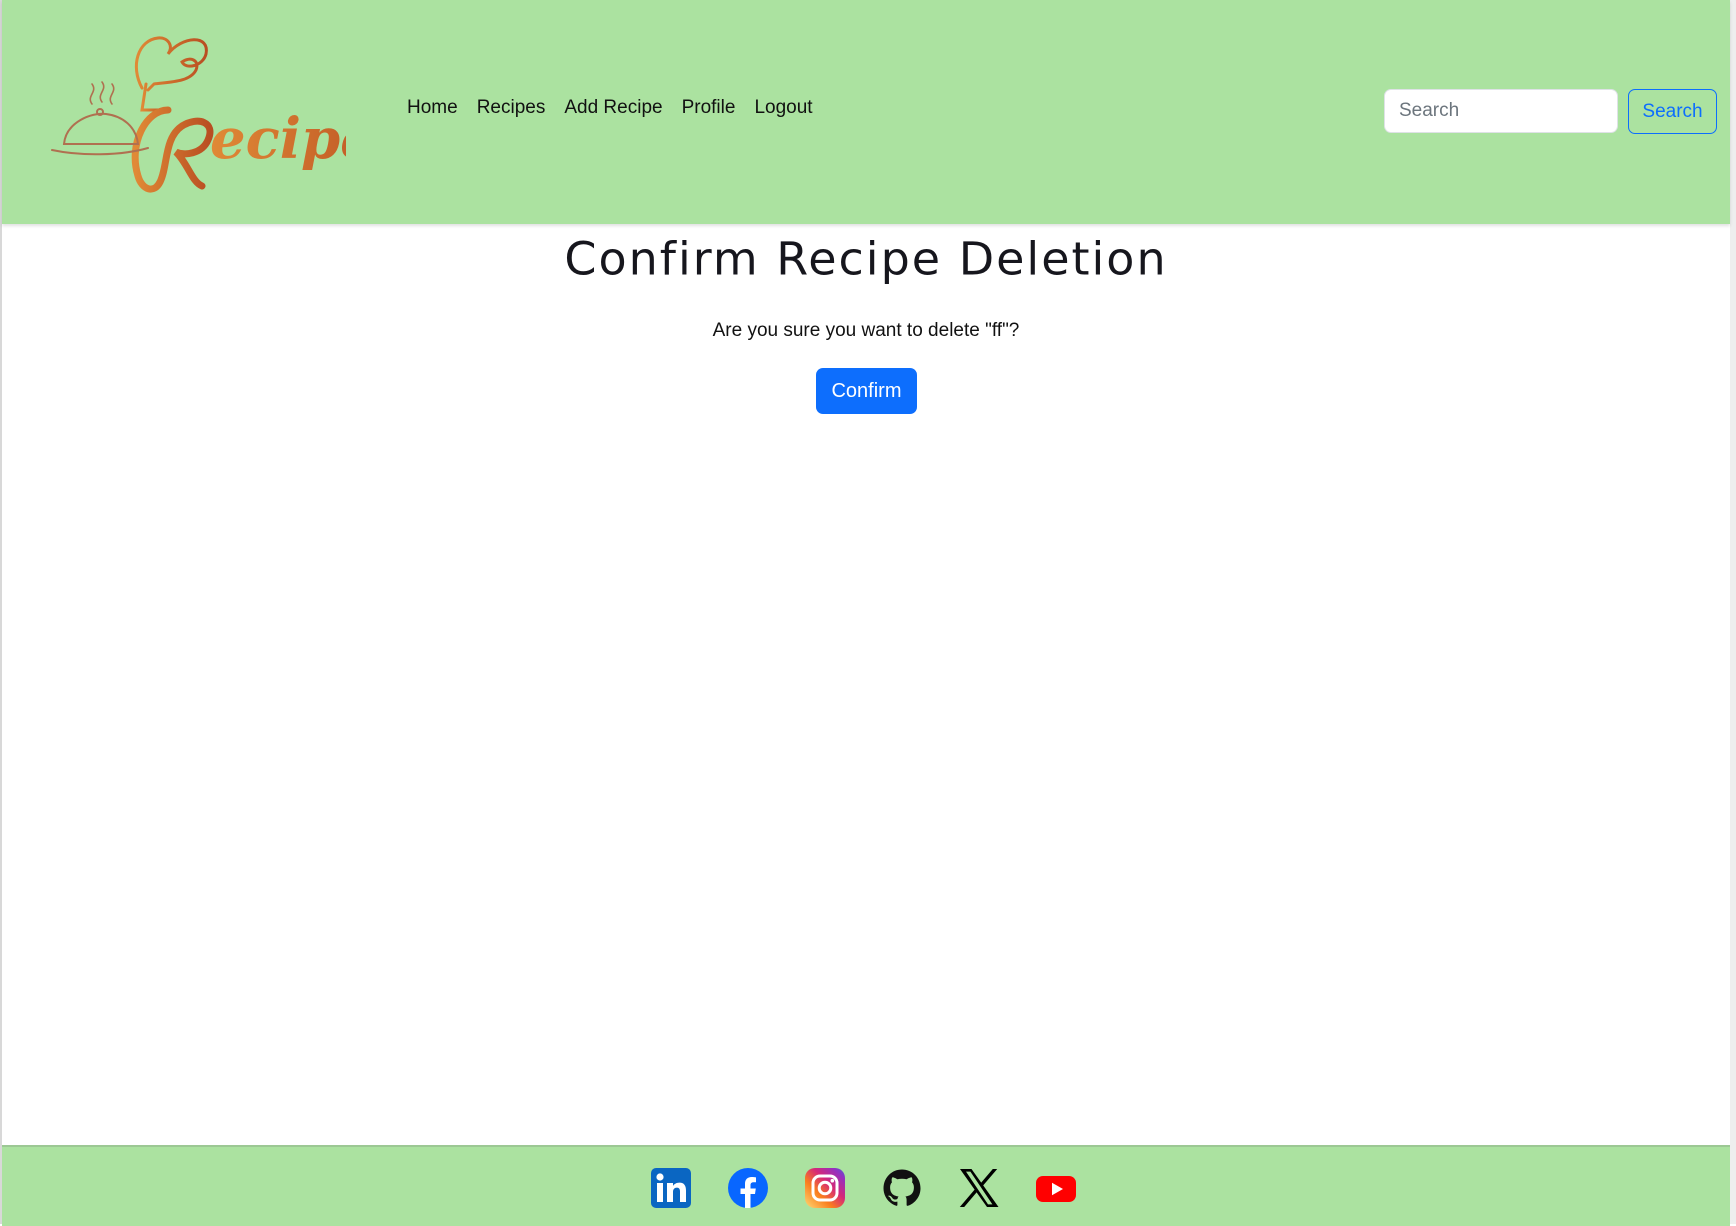  I want to click on x-link, so click(979, 1188).